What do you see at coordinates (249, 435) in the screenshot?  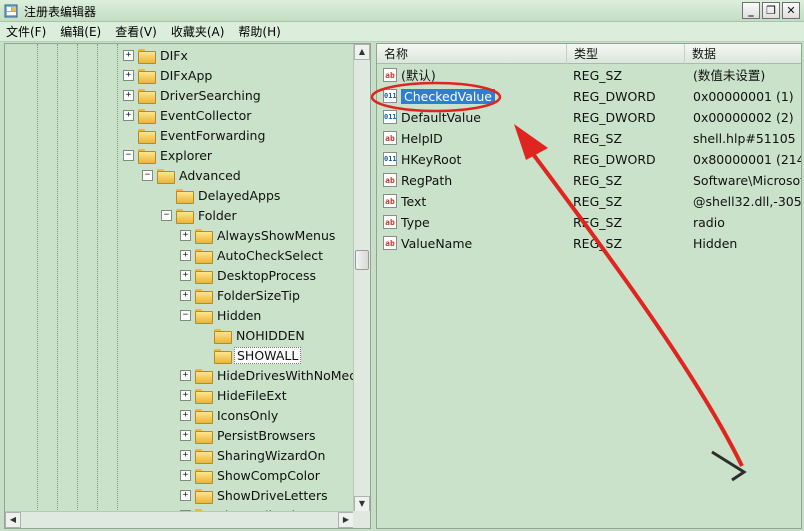 I see `tree-node: + PersistBrowsers` at bounding box center [249, 435].